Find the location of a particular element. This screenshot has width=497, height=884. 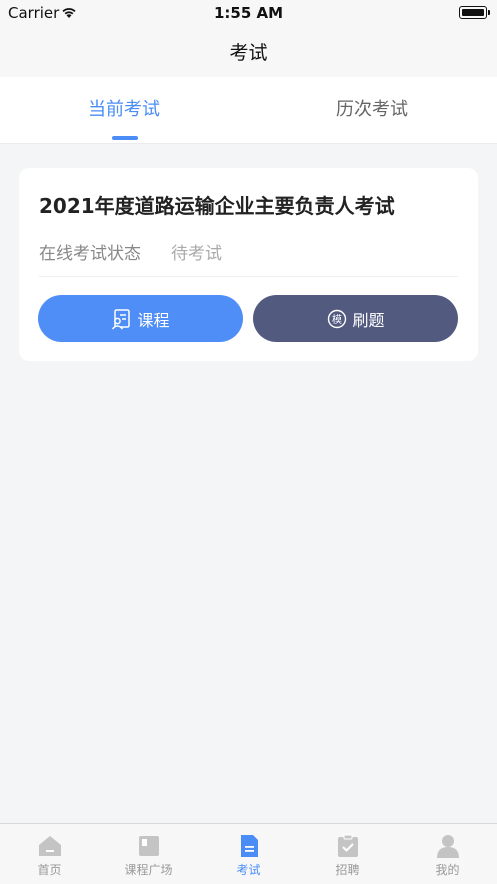

exam-title: 2021年度道路运输企业主要负责人考试 is located at coordinates (217, 206).